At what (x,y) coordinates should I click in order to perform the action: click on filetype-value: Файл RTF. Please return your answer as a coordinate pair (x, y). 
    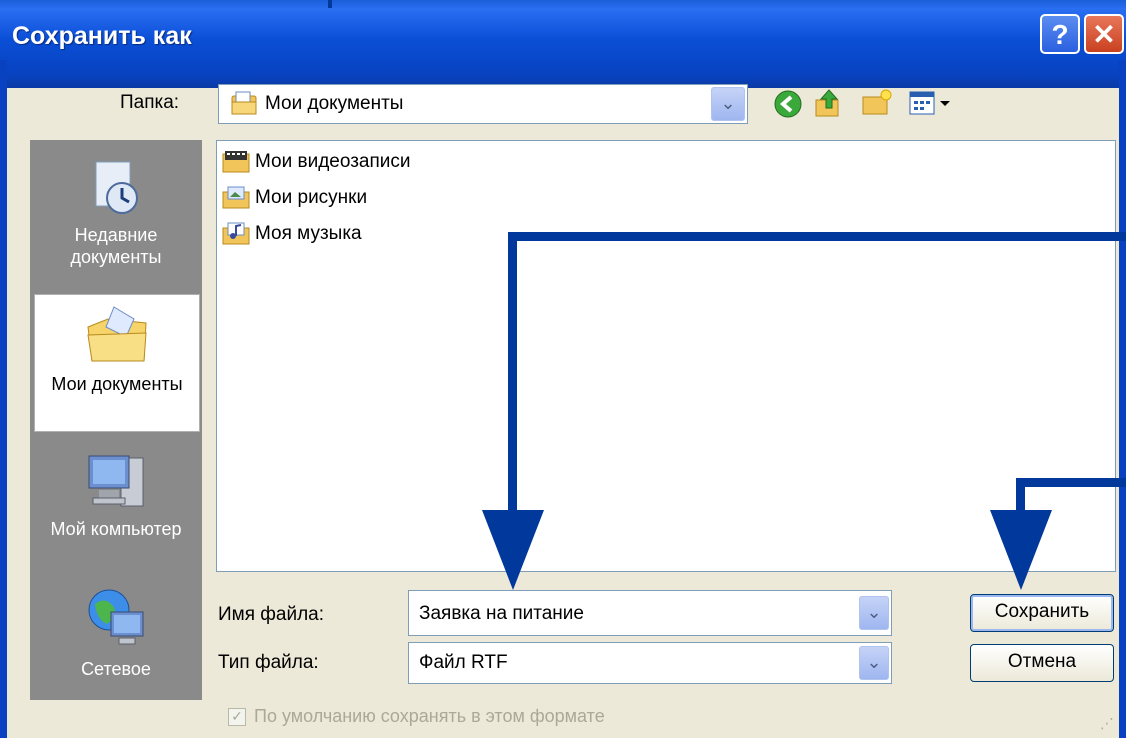
    Looking at the image, I should click on (463, 662).